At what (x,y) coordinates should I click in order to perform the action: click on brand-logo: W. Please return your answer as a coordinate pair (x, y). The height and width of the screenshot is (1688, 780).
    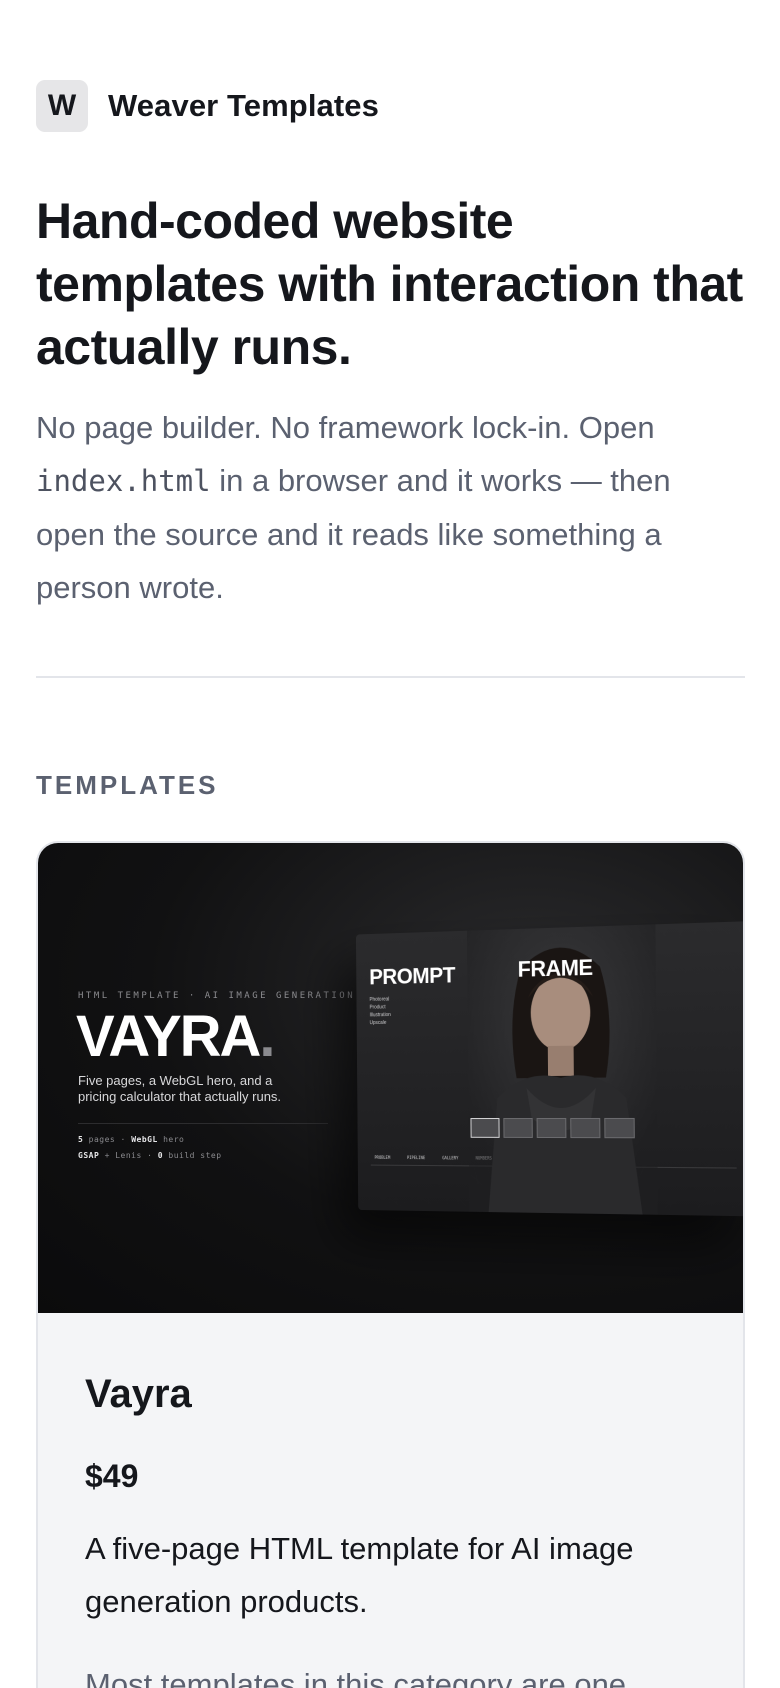
    Looking at the image, I should click on (62, 106).